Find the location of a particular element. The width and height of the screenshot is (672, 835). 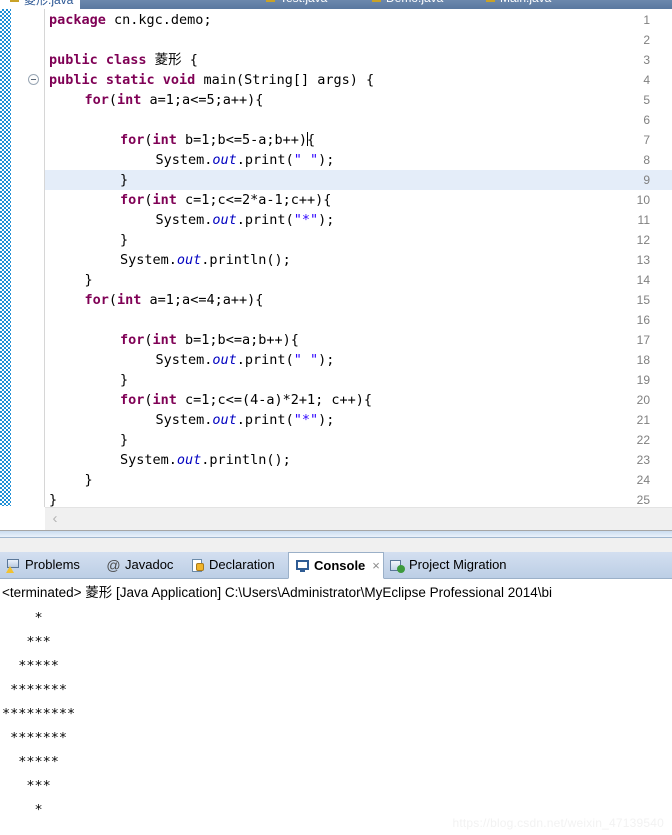

code-line: package cn.kgc.demo; is located at coordinates (128, 20).